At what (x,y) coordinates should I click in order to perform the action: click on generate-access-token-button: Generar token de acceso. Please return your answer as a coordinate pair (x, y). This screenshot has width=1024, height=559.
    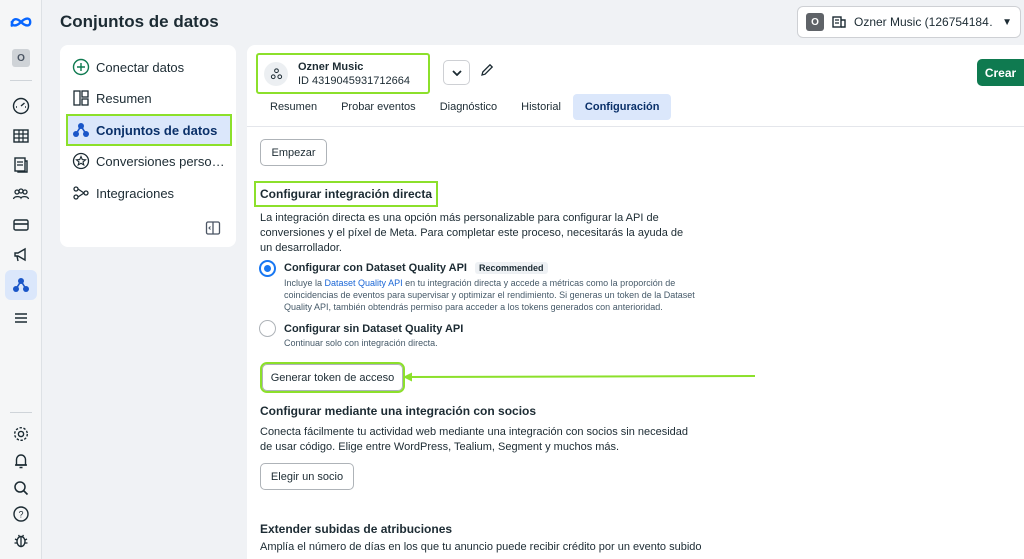
    Looking at the image, I should click on (332, 377).